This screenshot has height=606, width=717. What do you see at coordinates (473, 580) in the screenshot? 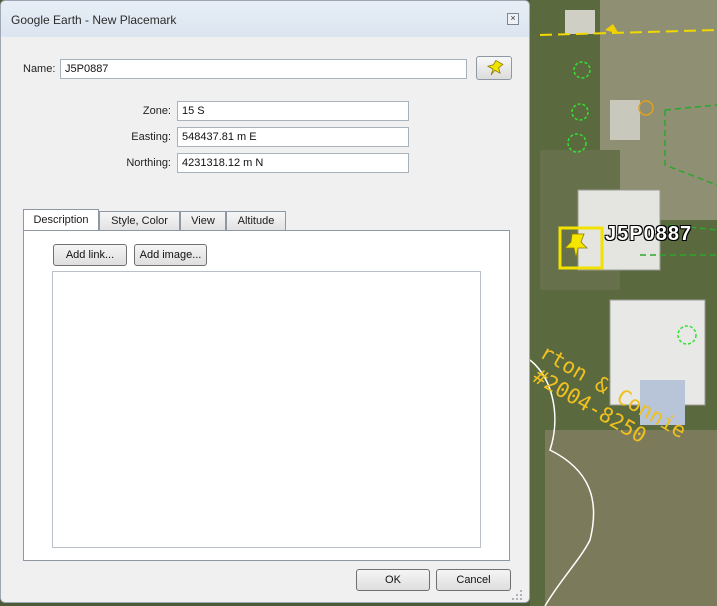
I see `cancel-button: Cancel` at bounding box center [473, 580].